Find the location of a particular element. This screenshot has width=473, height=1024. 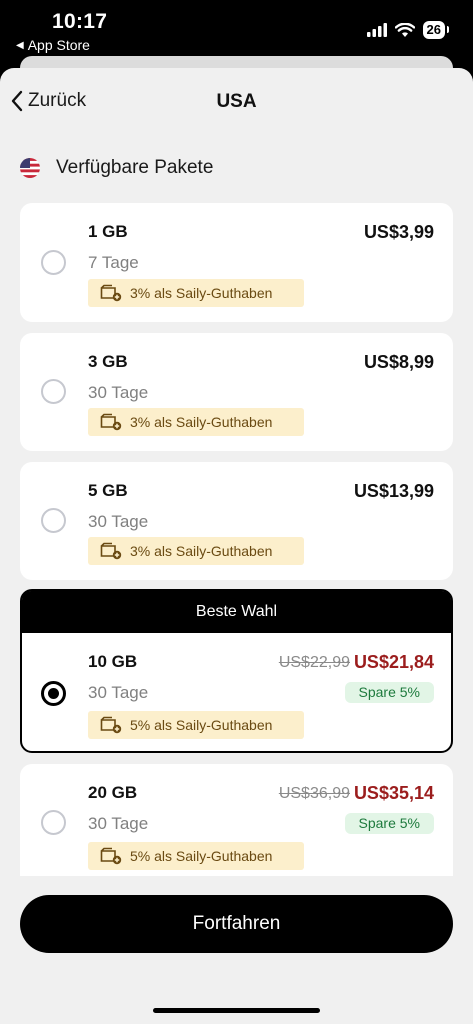

section-header: Verfügbare Pakete is located at coordinates (116, 168).